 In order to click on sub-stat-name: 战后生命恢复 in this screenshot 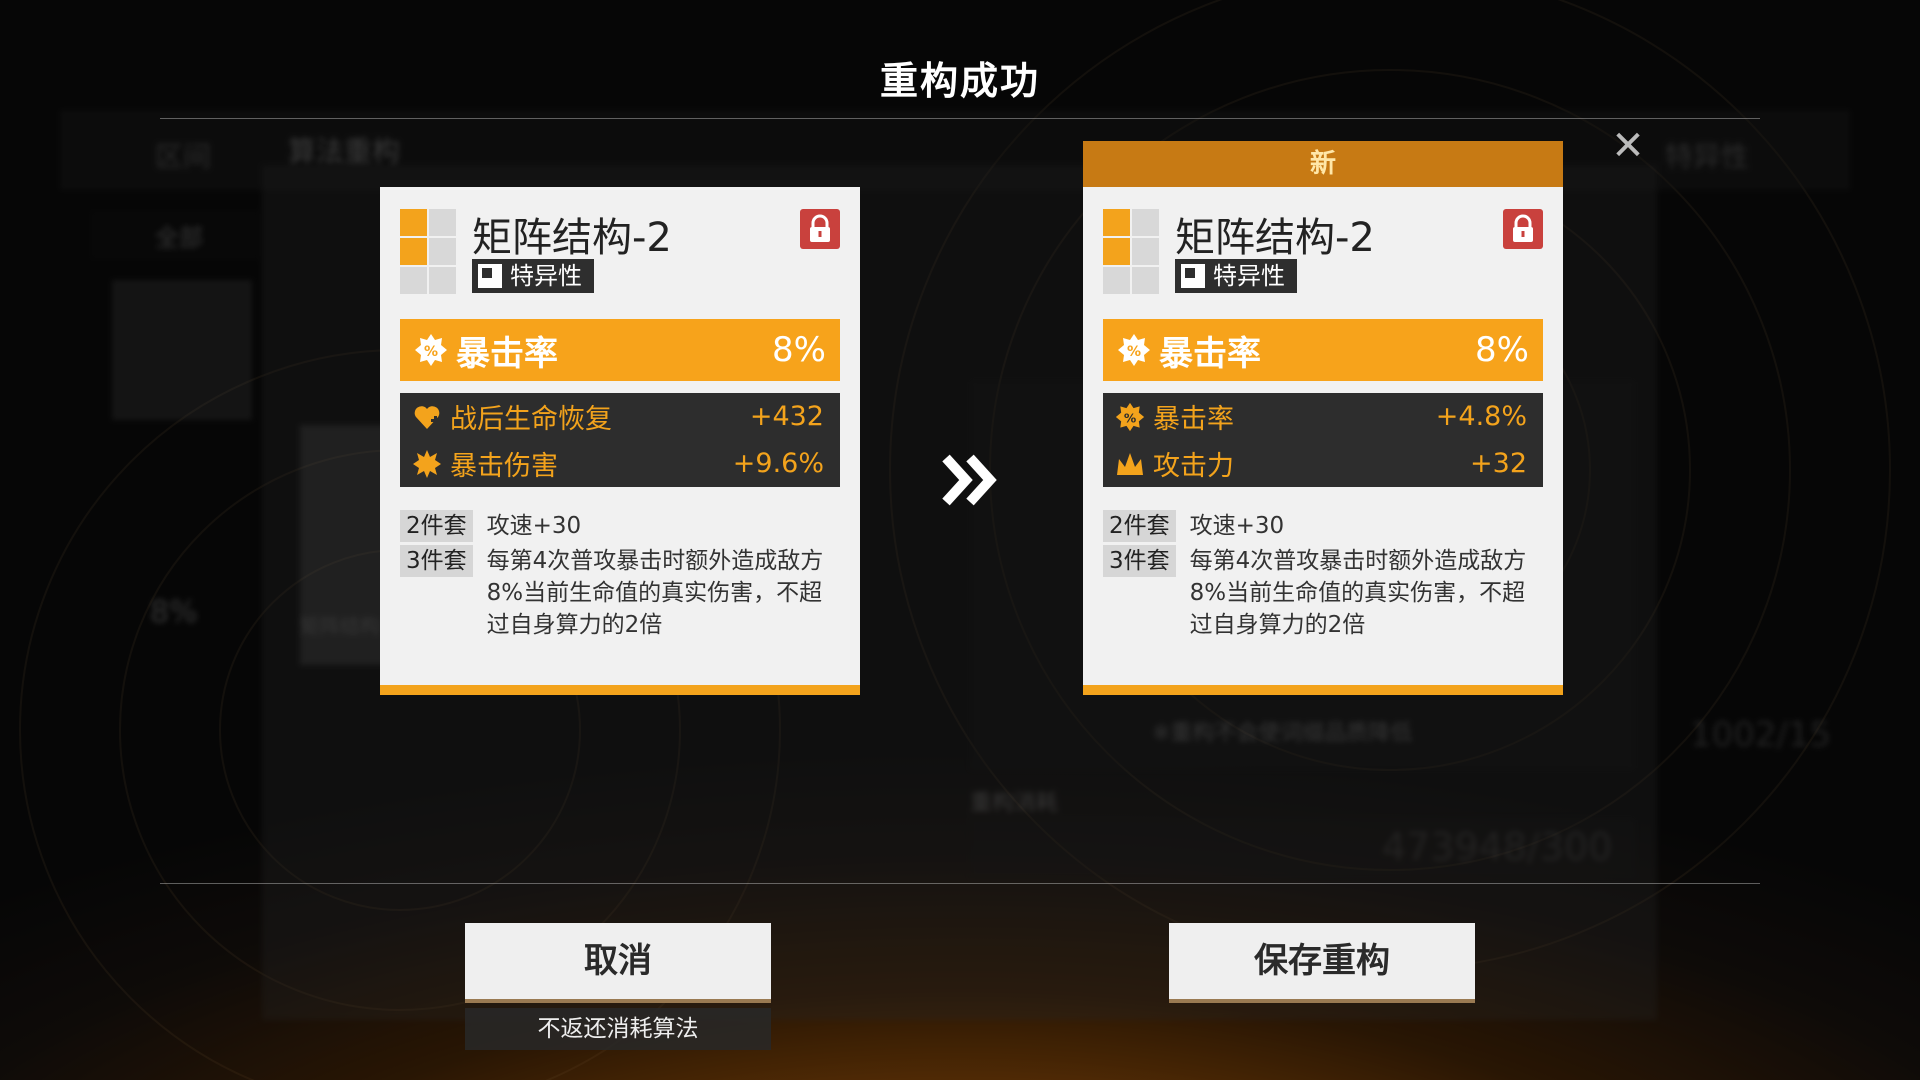, I will do `click(531, 419)`.